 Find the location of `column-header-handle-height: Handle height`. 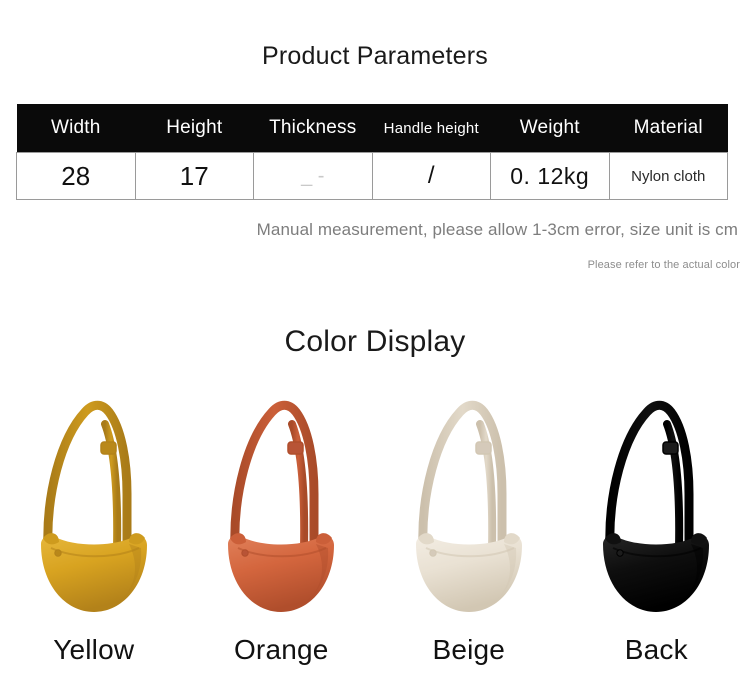

column-header-handle-height: Handle height is located at coordinates (431, 128).